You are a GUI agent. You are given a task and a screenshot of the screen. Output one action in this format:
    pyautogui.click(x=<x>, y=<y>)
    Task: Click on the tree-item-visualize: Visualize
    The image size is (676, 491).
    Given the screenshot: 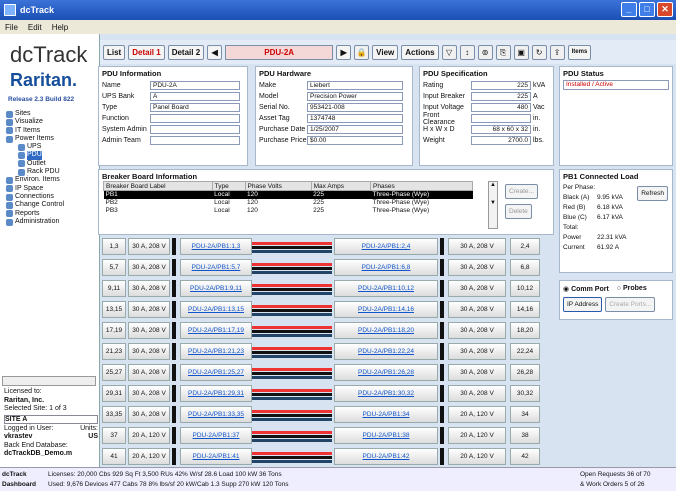 What is the action you would take?
    pyautogui.click(x=52, y=122)
    